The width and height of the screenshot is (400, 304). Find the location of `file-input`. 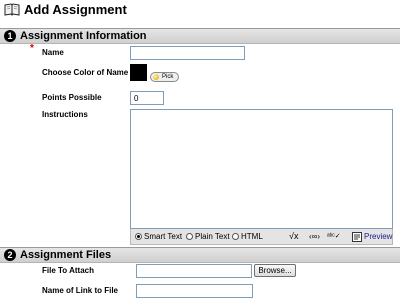

file-input is located at coordinates (194, 271).